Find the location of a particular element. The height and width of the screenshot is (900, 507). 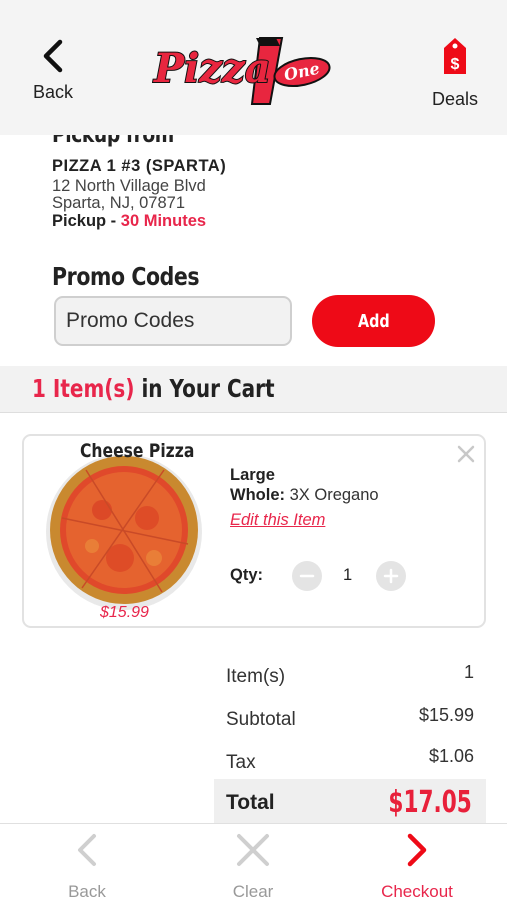

nav-back-button: Back is located at coordinates (87, 866).